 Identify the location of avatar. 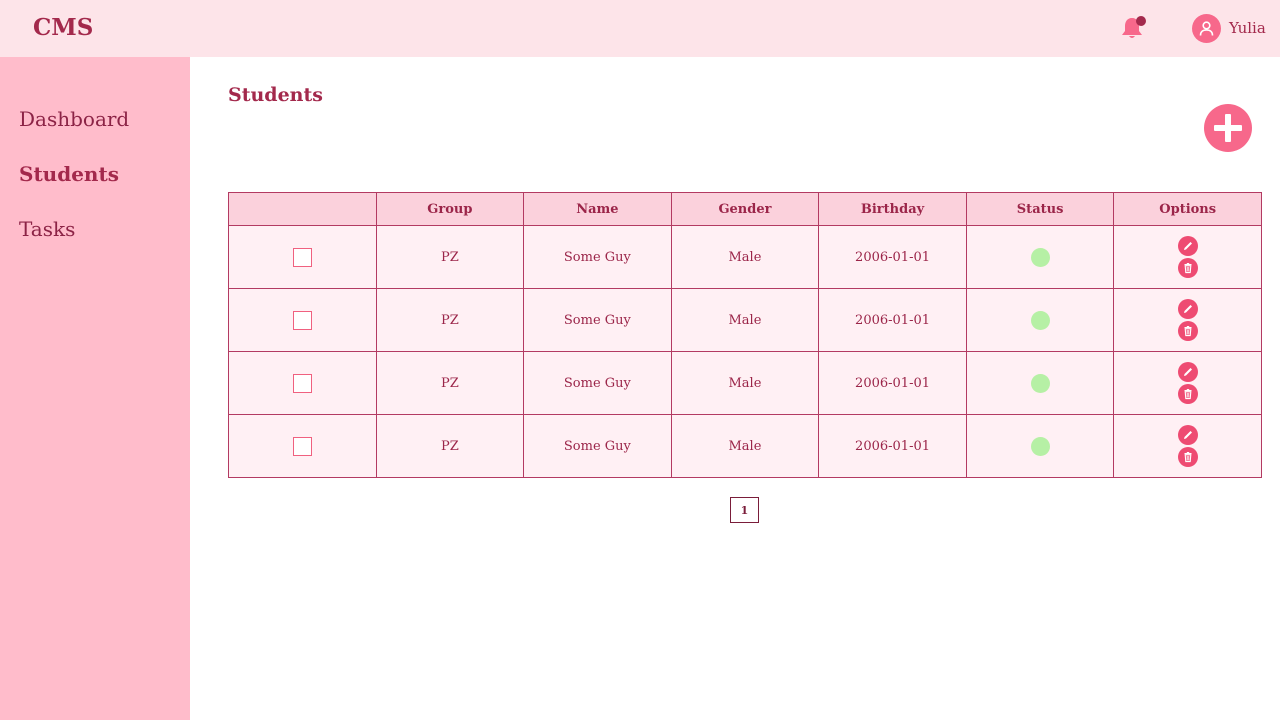
(1206, 28).